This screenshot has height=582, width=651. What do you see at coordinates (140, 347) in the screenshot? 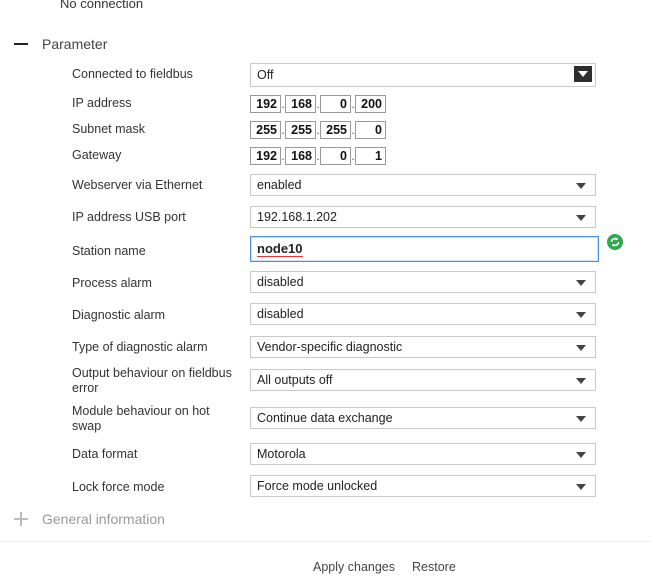
I see `label-diag-type: Type of diagnostic alarm` at bounding box center [140, 347].